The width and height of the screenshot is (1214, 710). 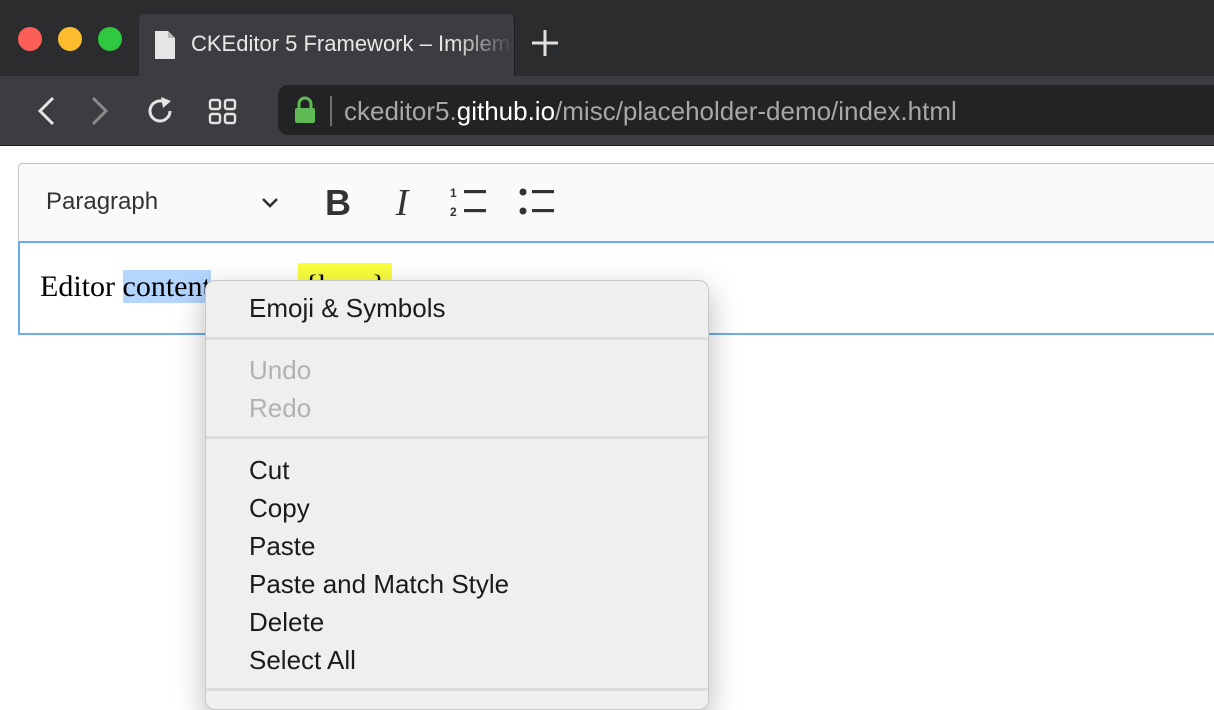 I want to click on back-icon, so click(x=47, y=111).